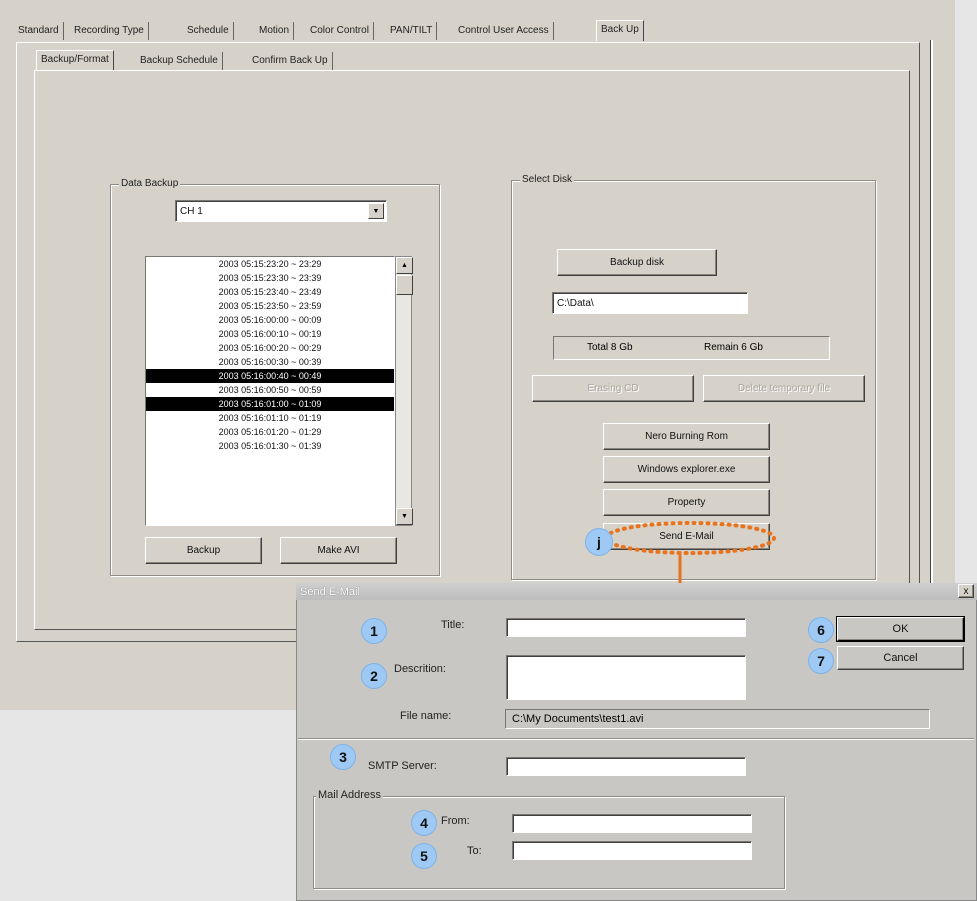  I want to click on from-input, so click(632, 823).